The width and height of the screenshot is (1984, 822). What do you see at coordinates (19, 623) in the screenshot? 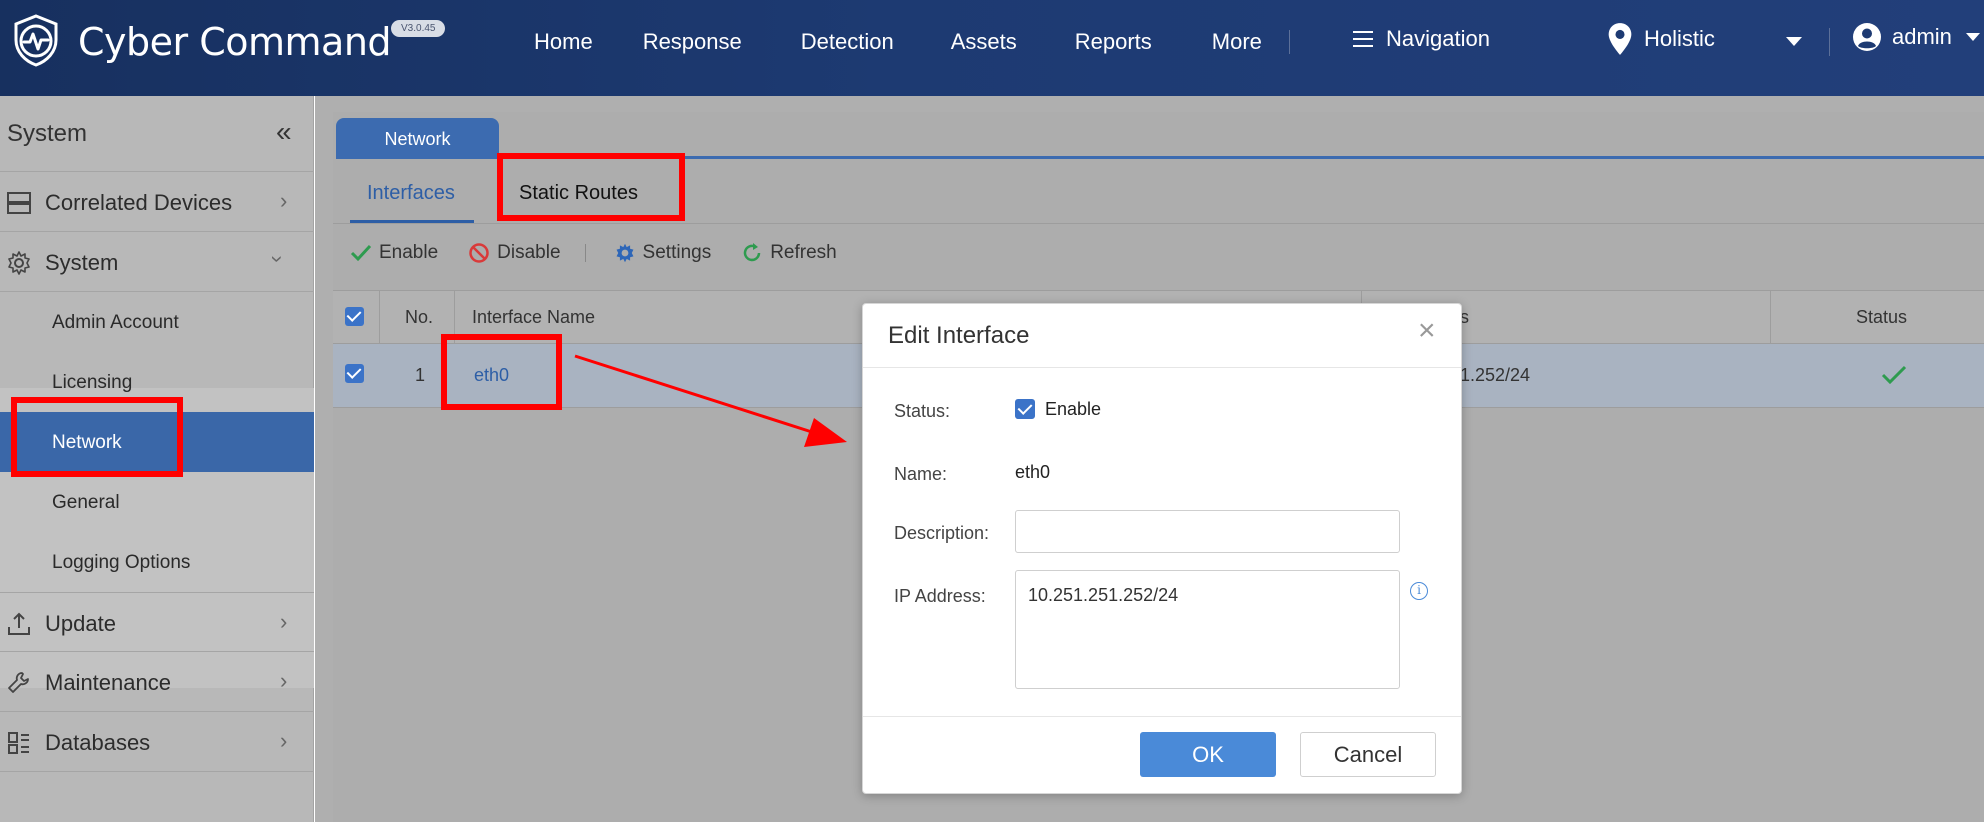
I see `upload-icon` at bounding box center [19, 623].